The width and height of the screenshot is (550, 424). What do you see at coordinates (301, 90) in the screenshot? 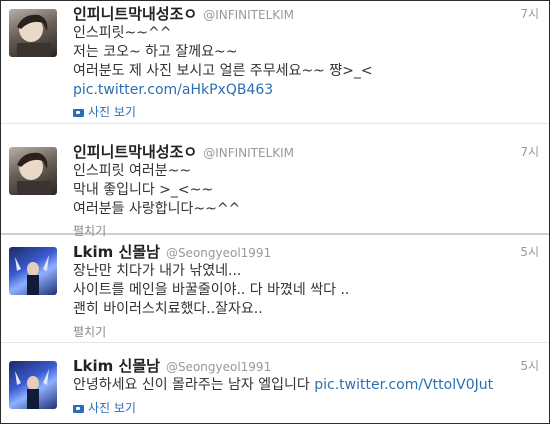
I see `photo-link: pic.twitter.com/aHkPxQB463` at bounding box center [301, 90].